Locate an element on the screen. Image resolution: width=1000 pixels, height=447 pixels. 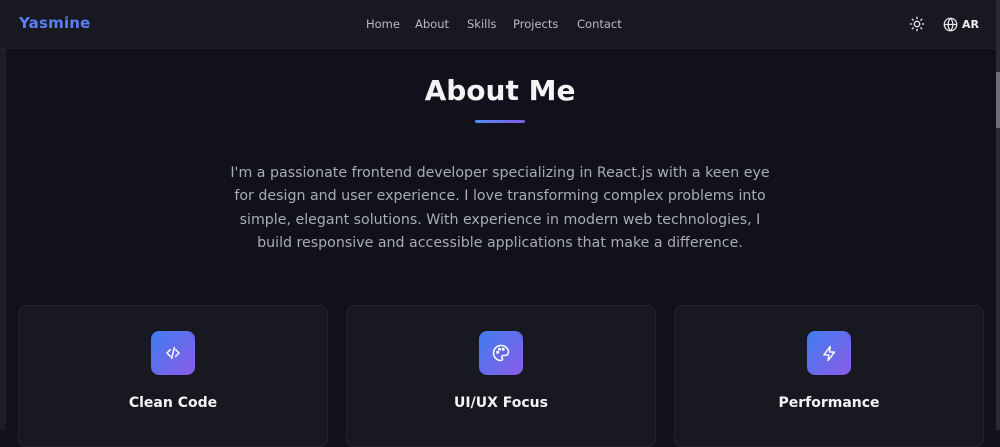
section-title: About Me is located at coordinates (500, 90).